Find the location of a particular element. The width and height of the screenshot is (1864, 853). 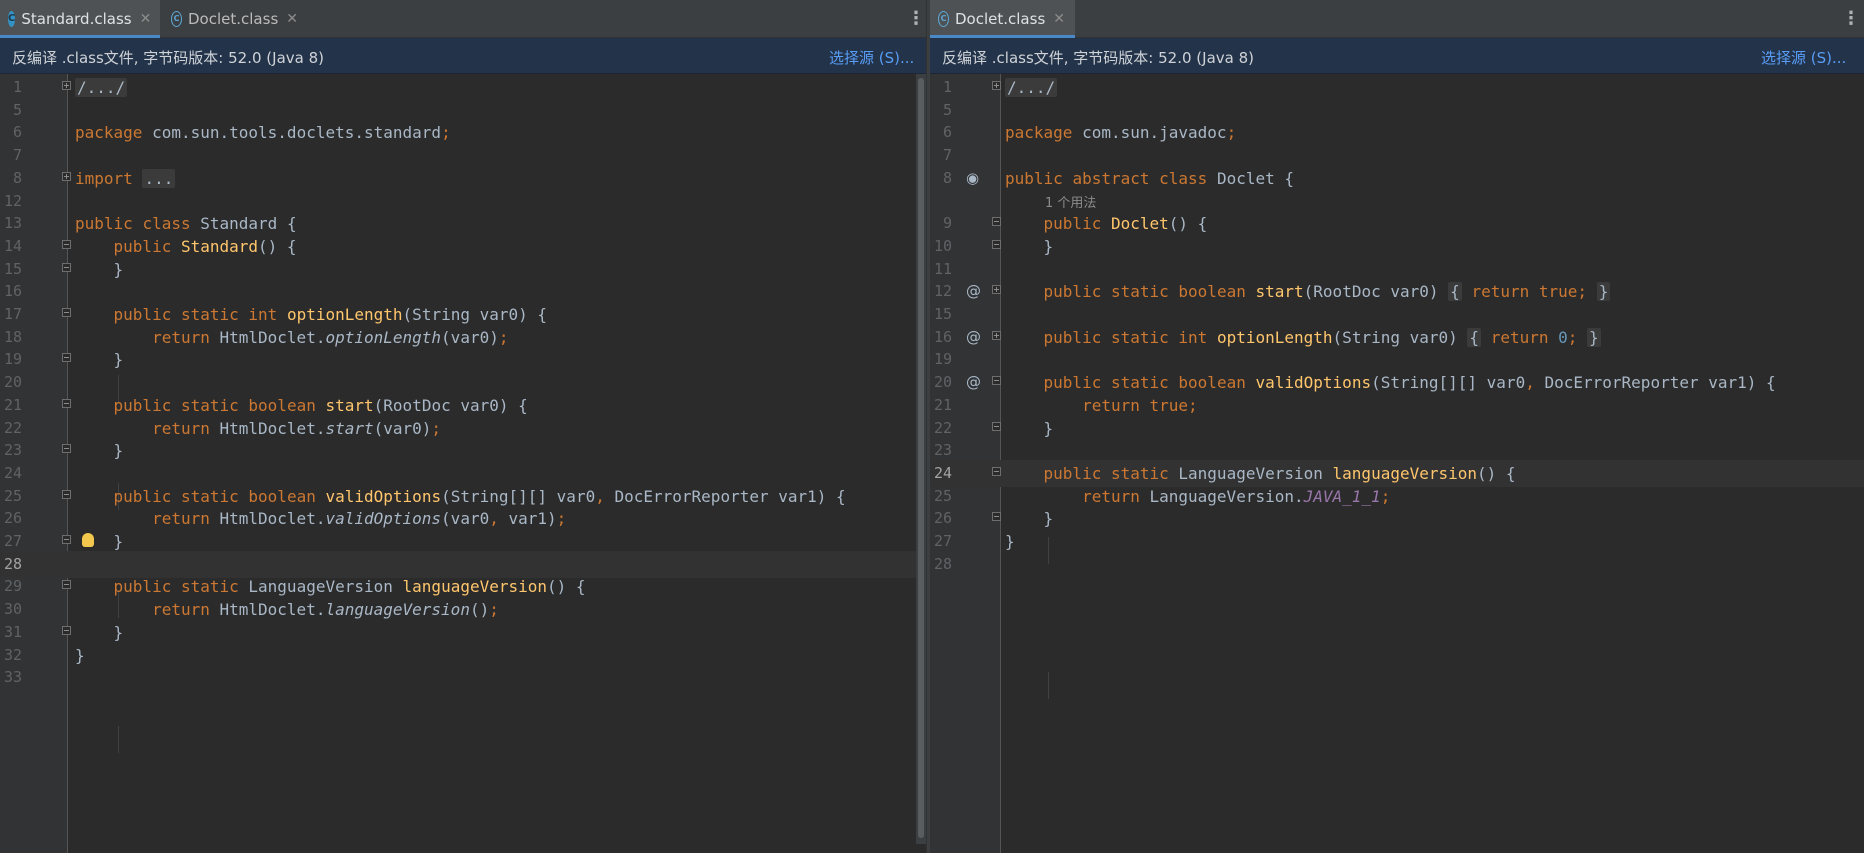

tab-standard-class: C Standard.class ✕ is located at coordinates (80, 19).